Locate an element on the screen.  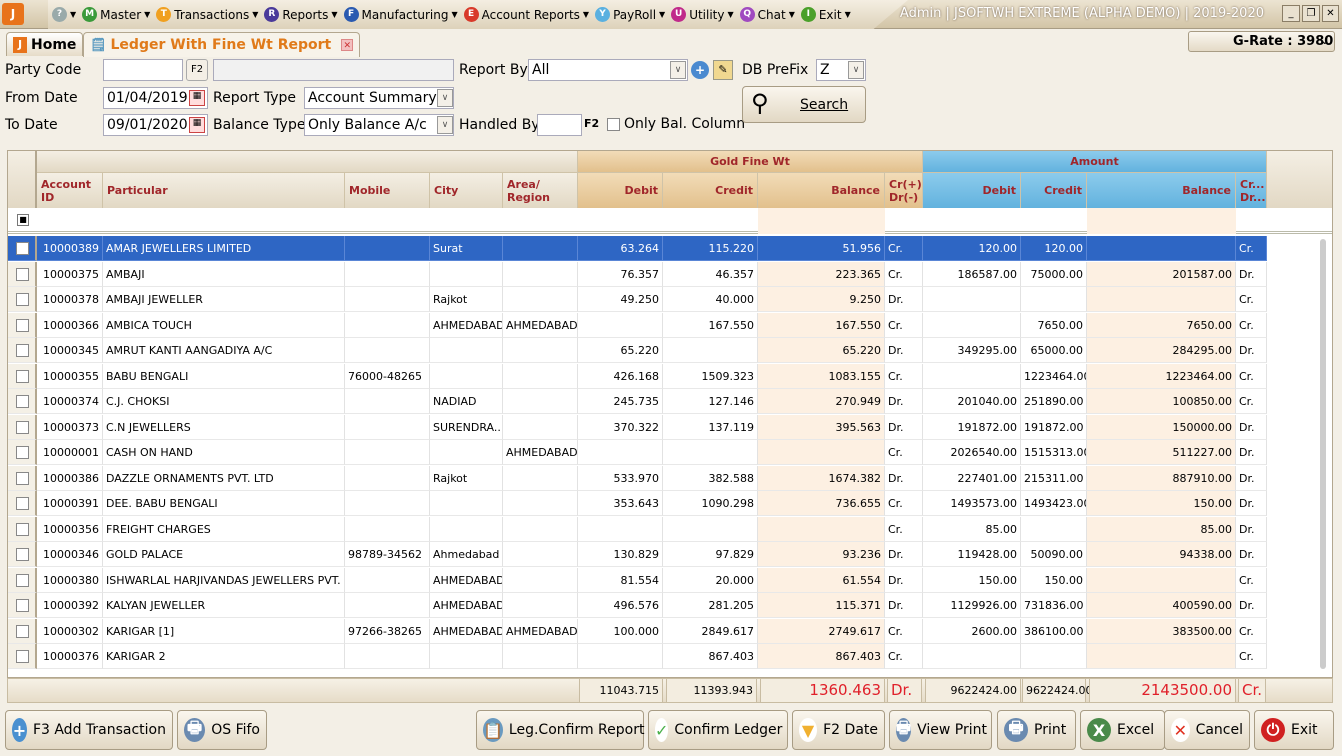
view-print-button: 🖶 View Print is located at coordinates (940, 730).